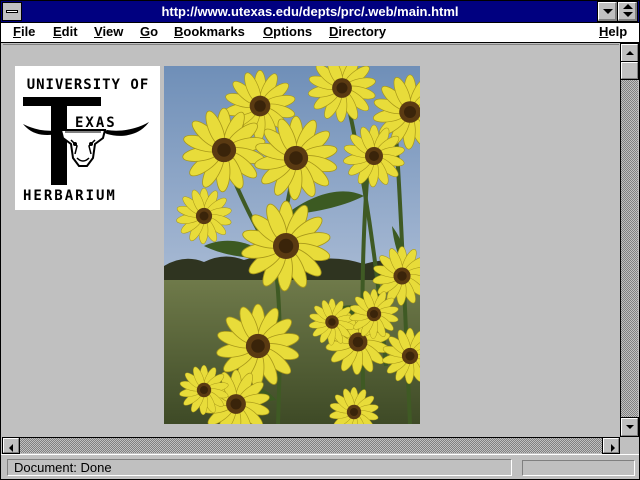 Image resolution: width=640 pixels, height=480 pixels. Describe the element at coordinates (28, 31) in the screenshot. I see `menu-file-label: ile` at that location.